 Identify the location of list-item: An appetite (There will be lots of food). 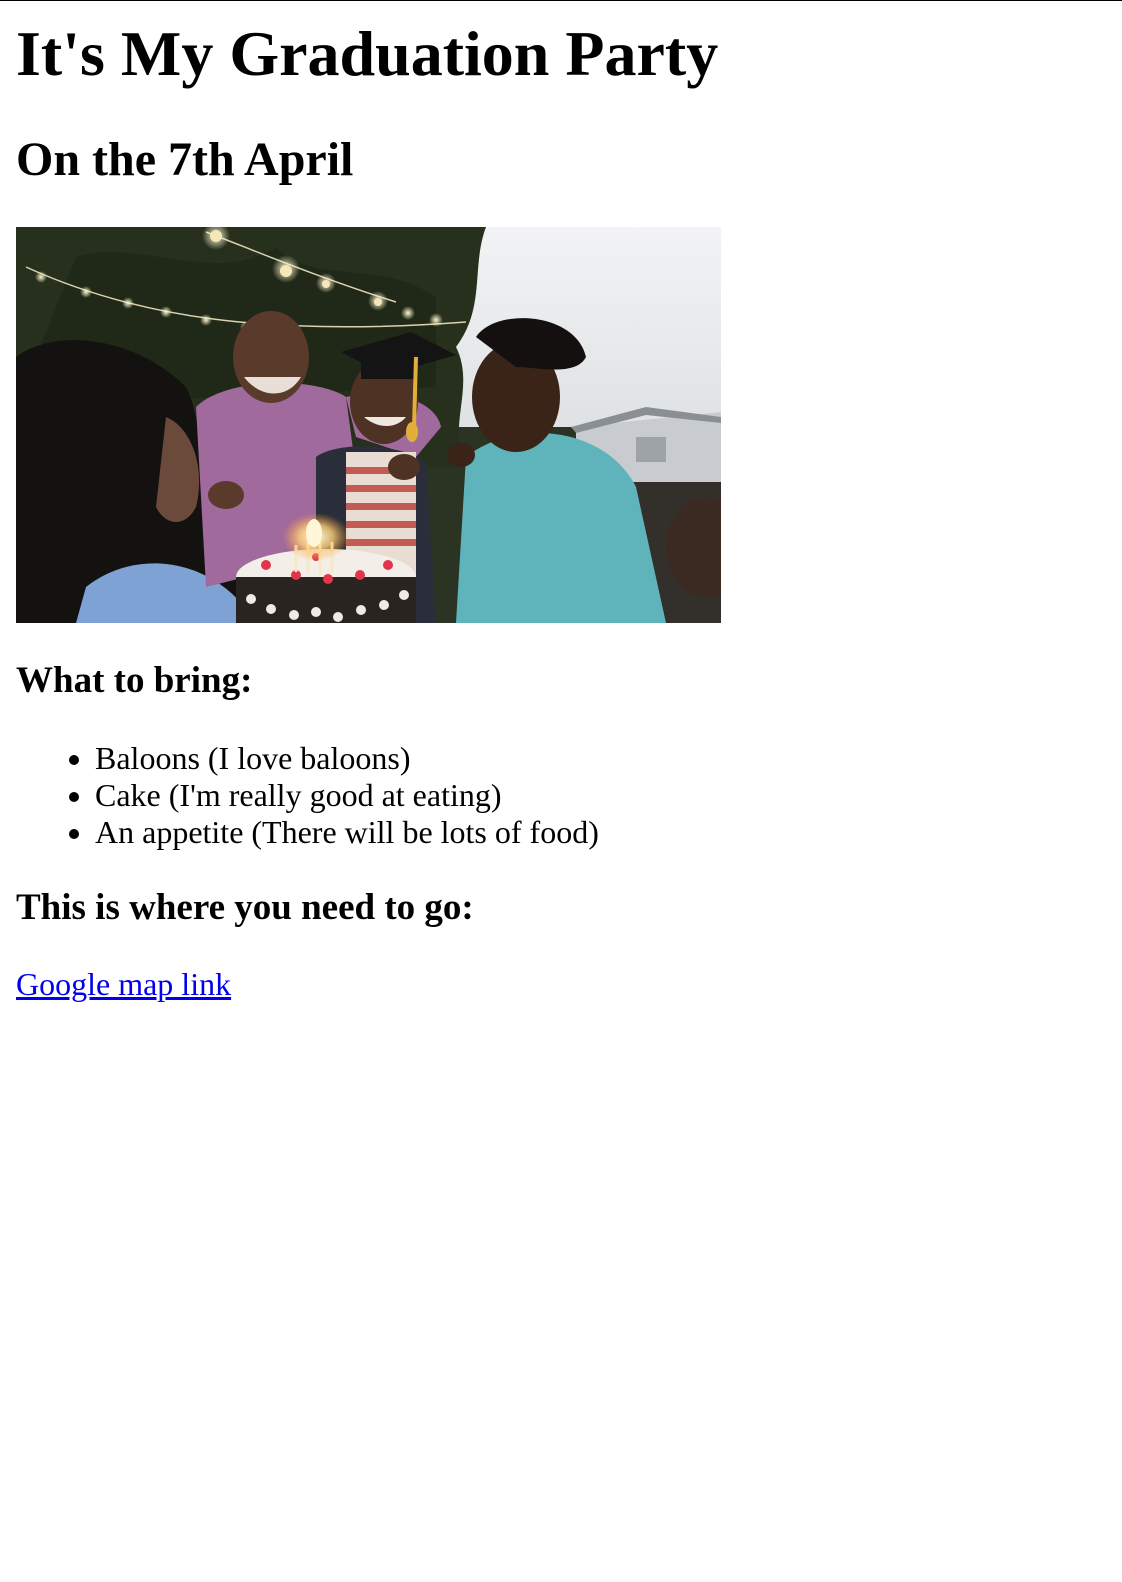
(347, 832).